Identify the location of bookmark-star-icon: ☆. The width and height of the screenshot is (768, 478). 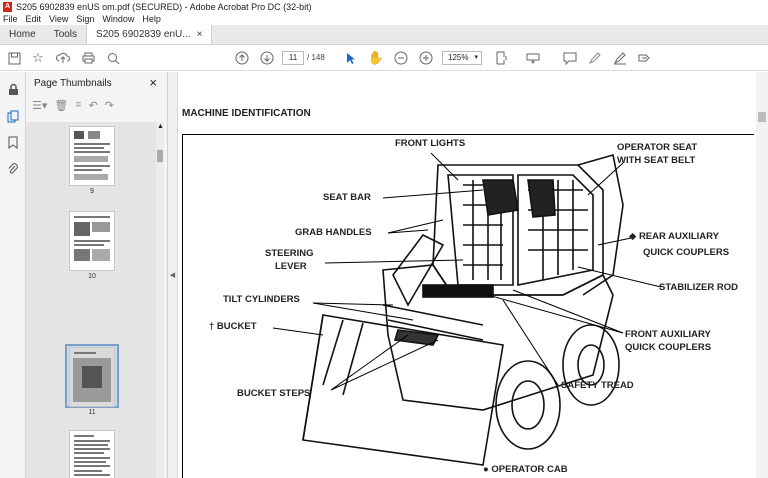
(38, 58).